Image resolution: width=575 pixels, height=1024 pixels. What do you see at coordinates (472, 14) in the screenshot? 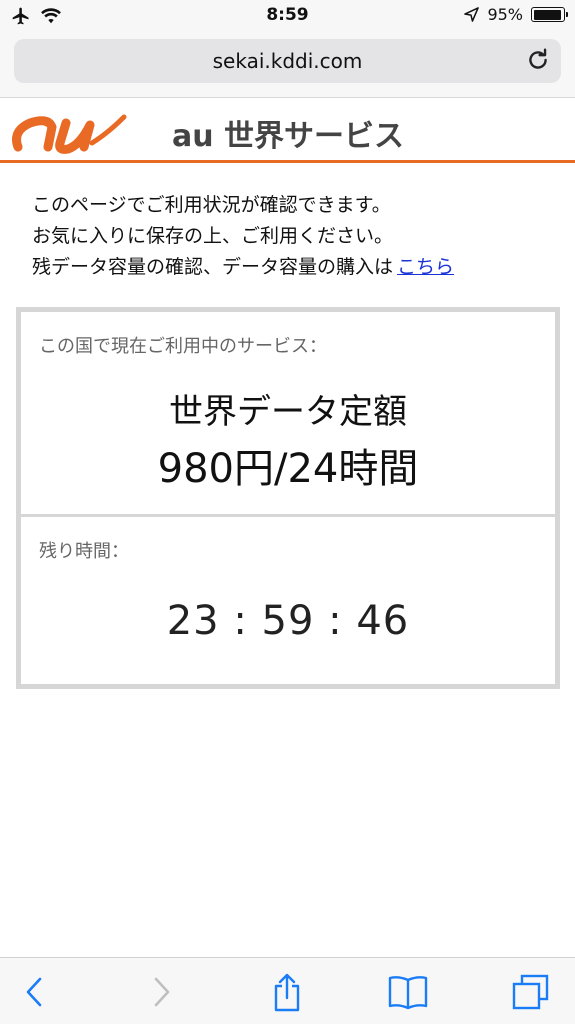
I see `location-icon` at bounding box center [472, 14].